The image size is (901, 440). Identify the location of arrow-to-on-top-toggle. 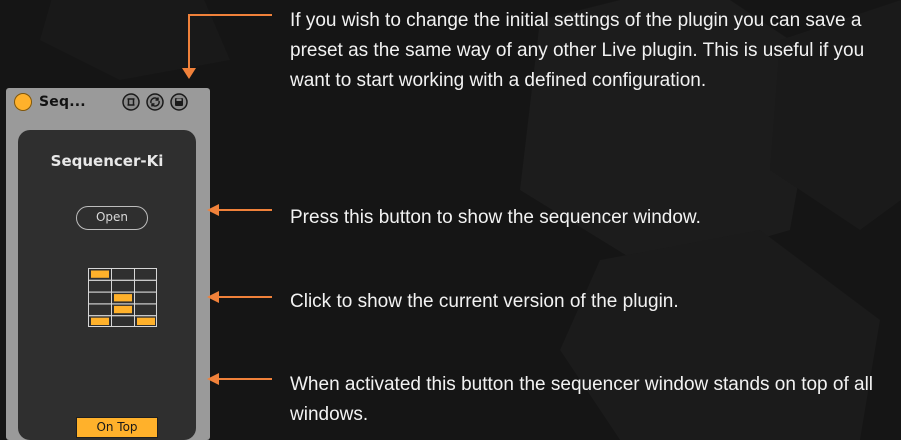
(239, 379).